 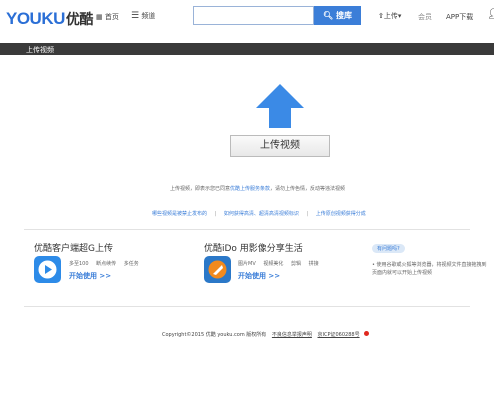 What do you see at coordinates (79, 264) in the screenshot?
I see `client-feature: 多至100` at bounding box center [79, 264].